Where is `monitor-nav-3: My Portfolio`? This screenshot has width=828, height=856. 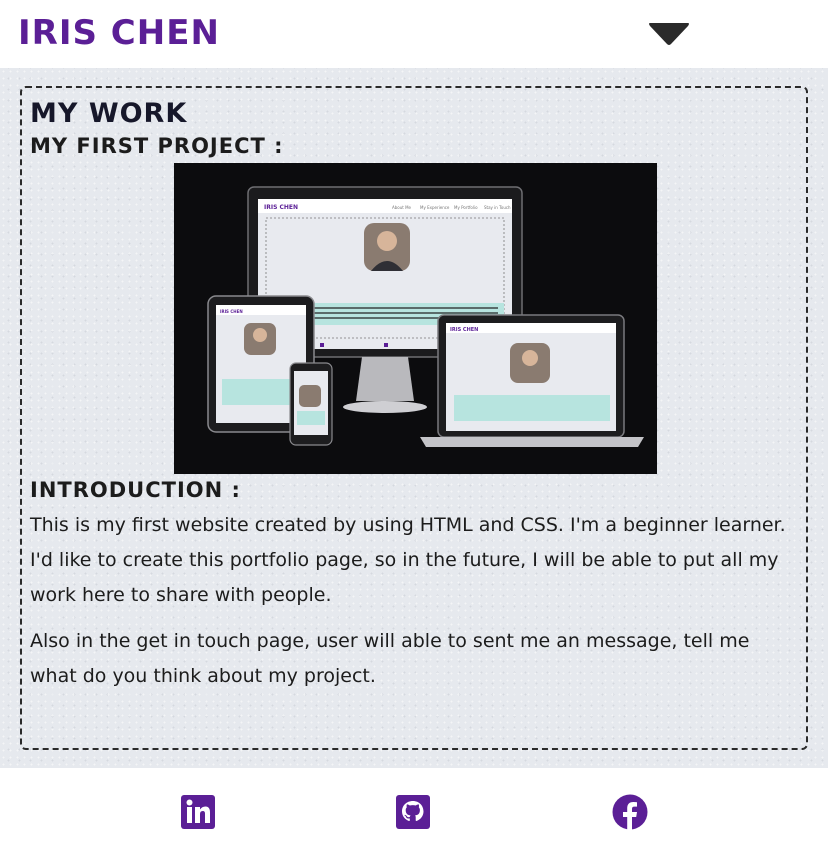 monitor-nav-3: My Portfolio is located at coordinates (466, 207).